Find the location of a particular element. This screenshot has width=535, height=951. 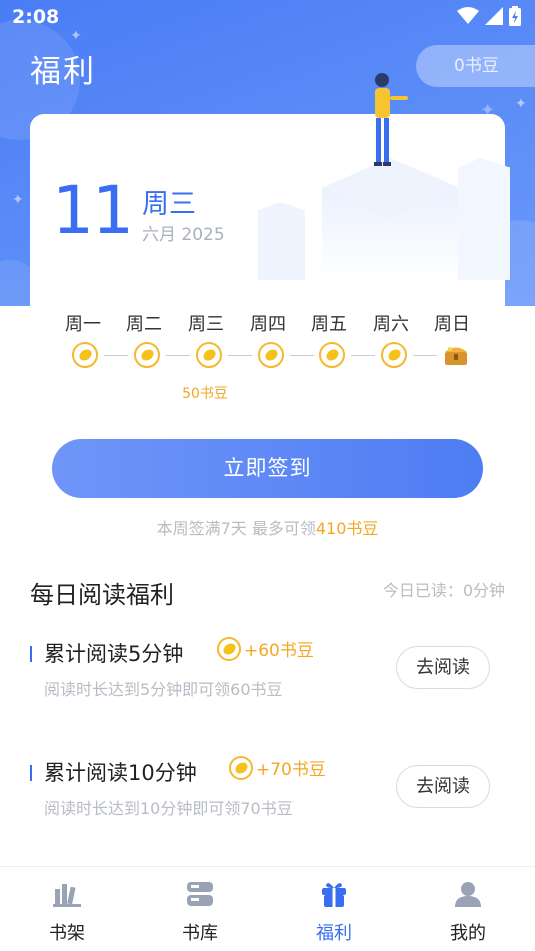

task-reward: +70书豆 is located at coordinates (277, 767).